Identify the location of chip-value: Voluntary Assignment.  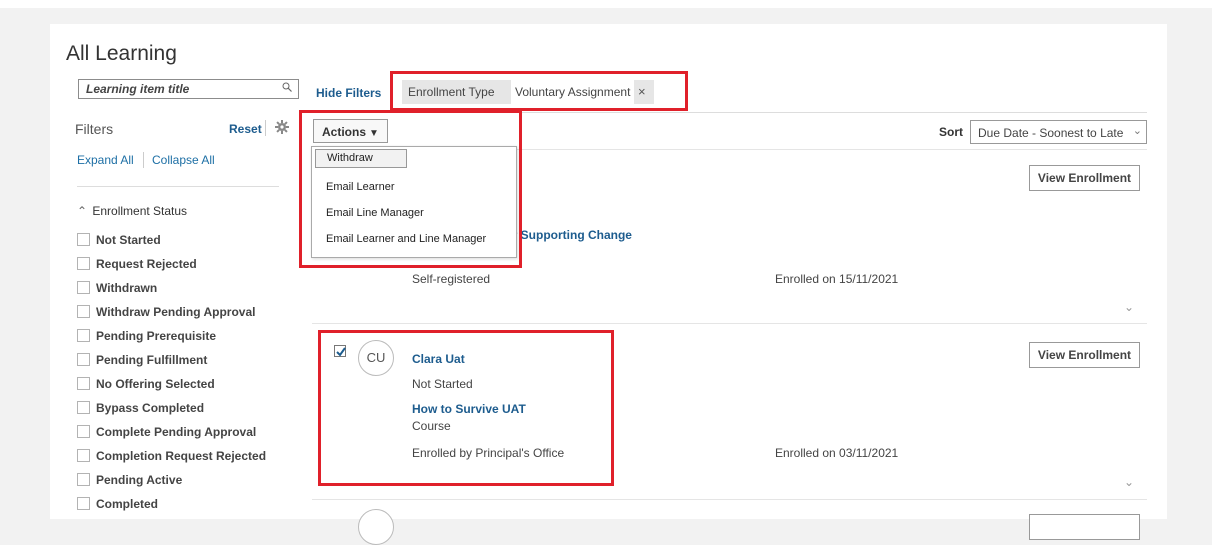
(573, 92).